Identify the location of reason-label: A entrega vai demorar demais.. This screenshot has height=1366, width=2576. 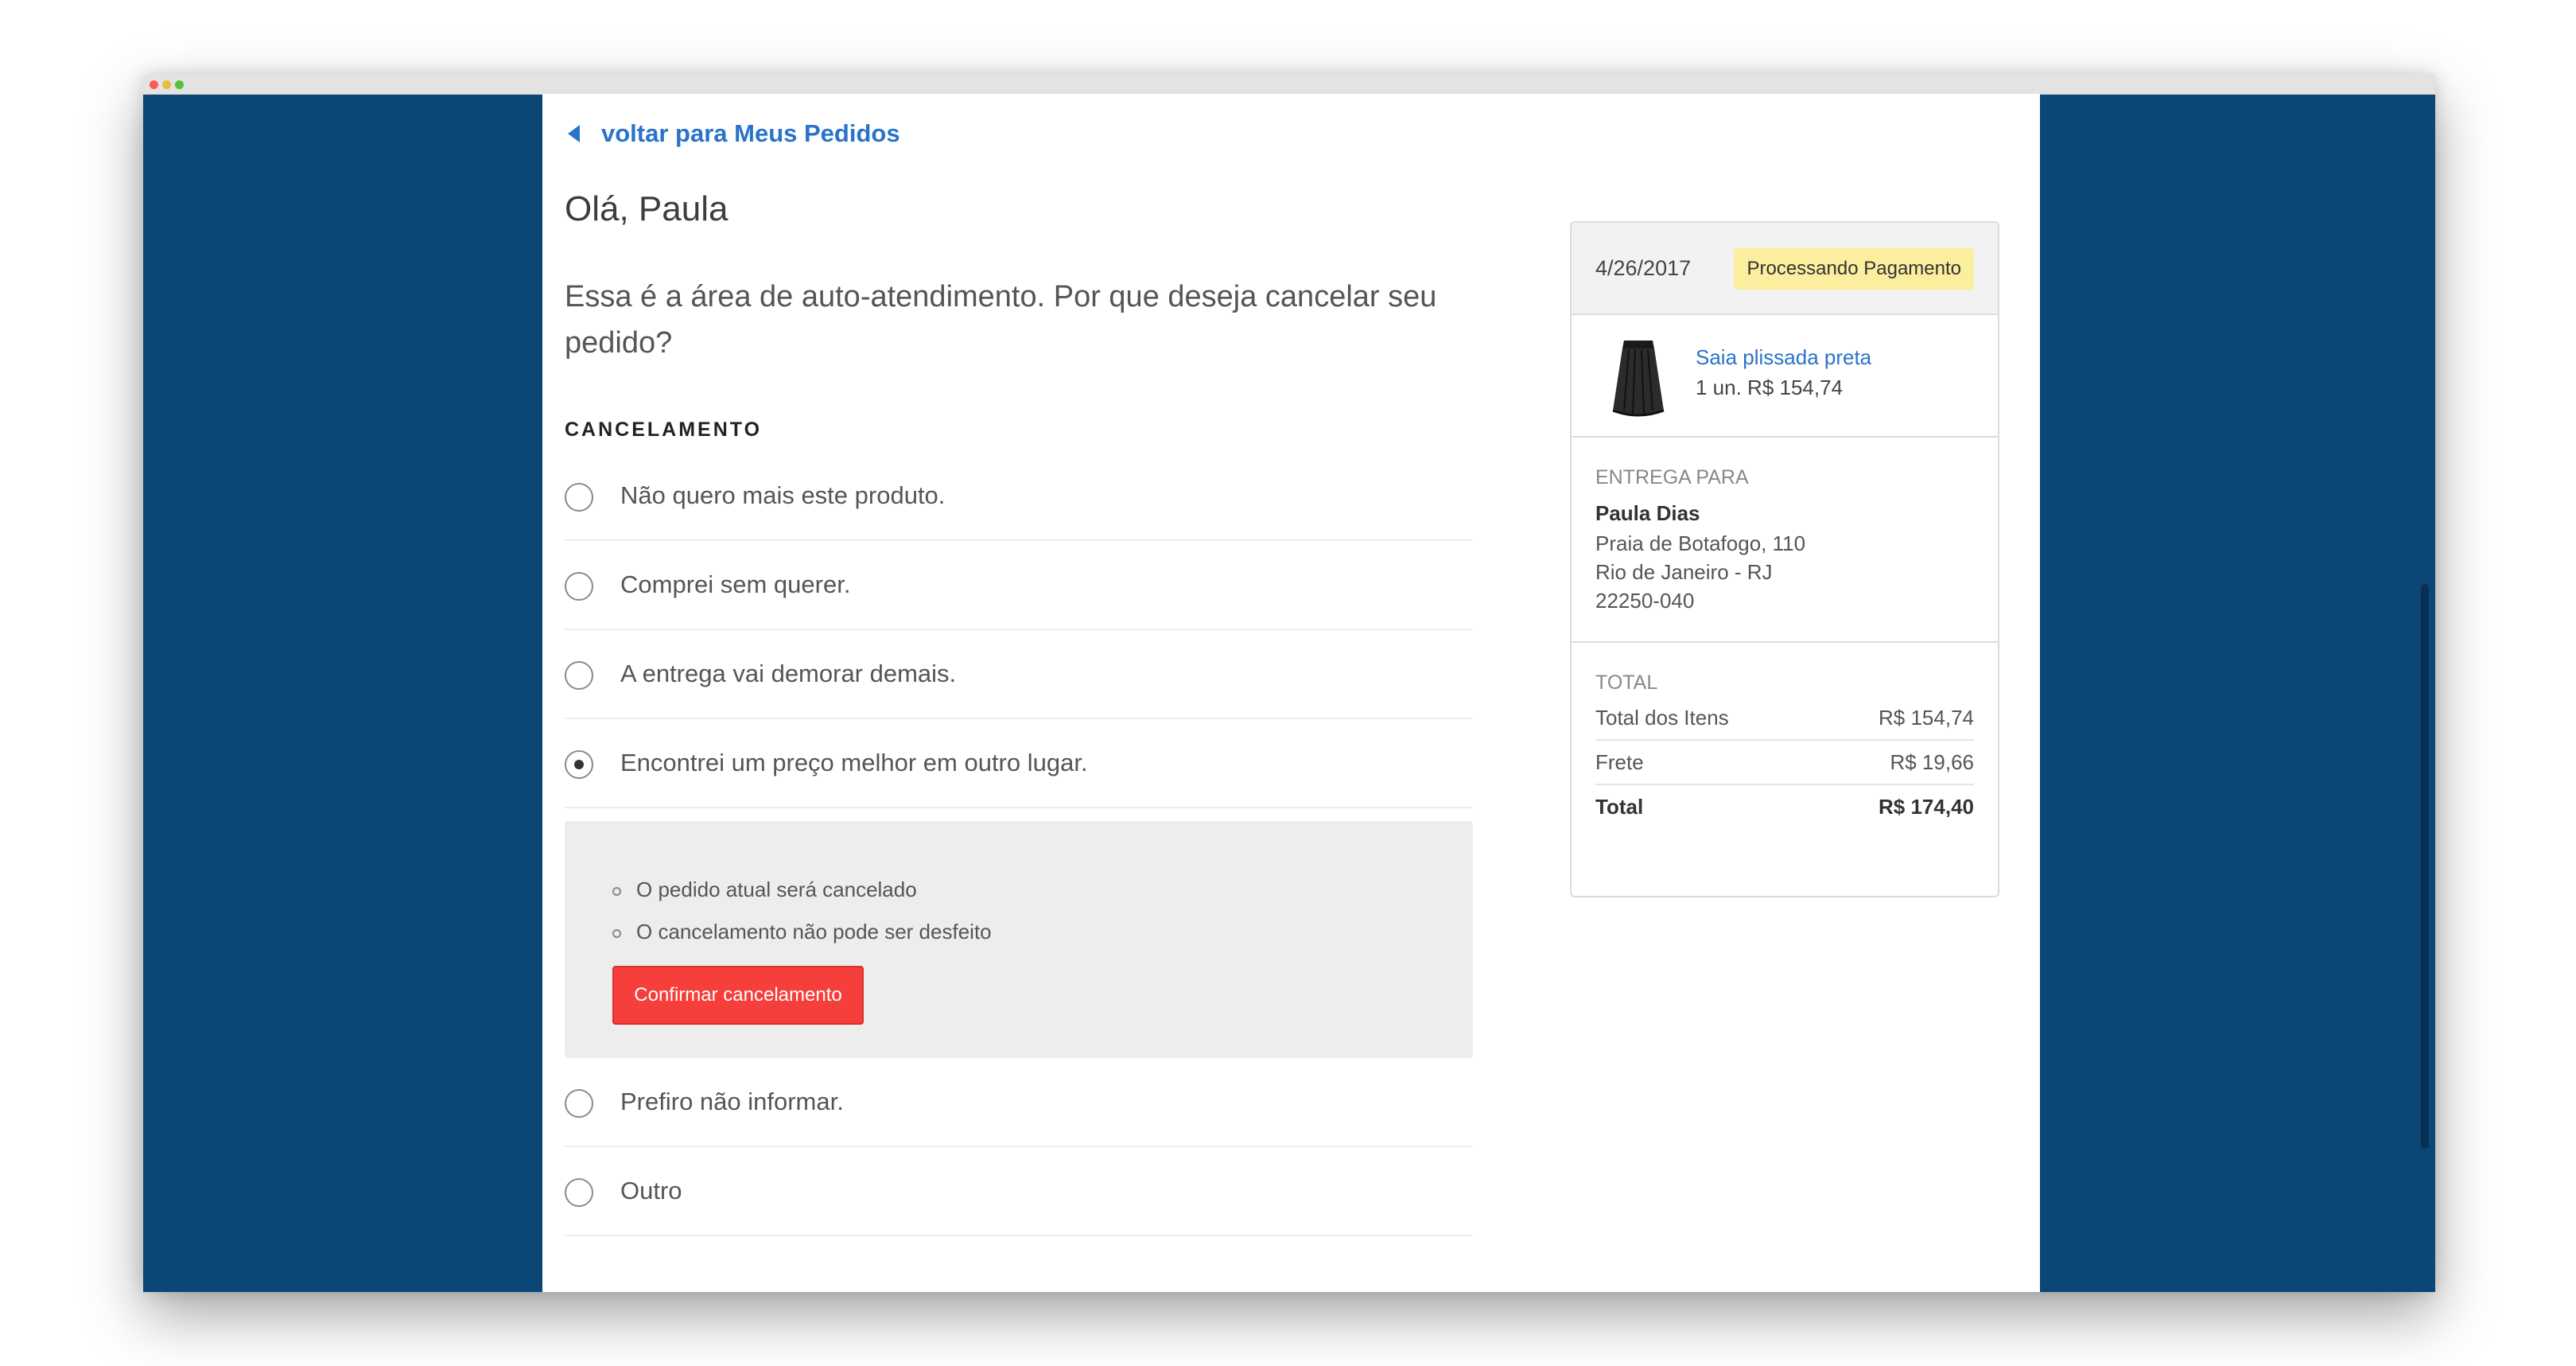
(788, 674).